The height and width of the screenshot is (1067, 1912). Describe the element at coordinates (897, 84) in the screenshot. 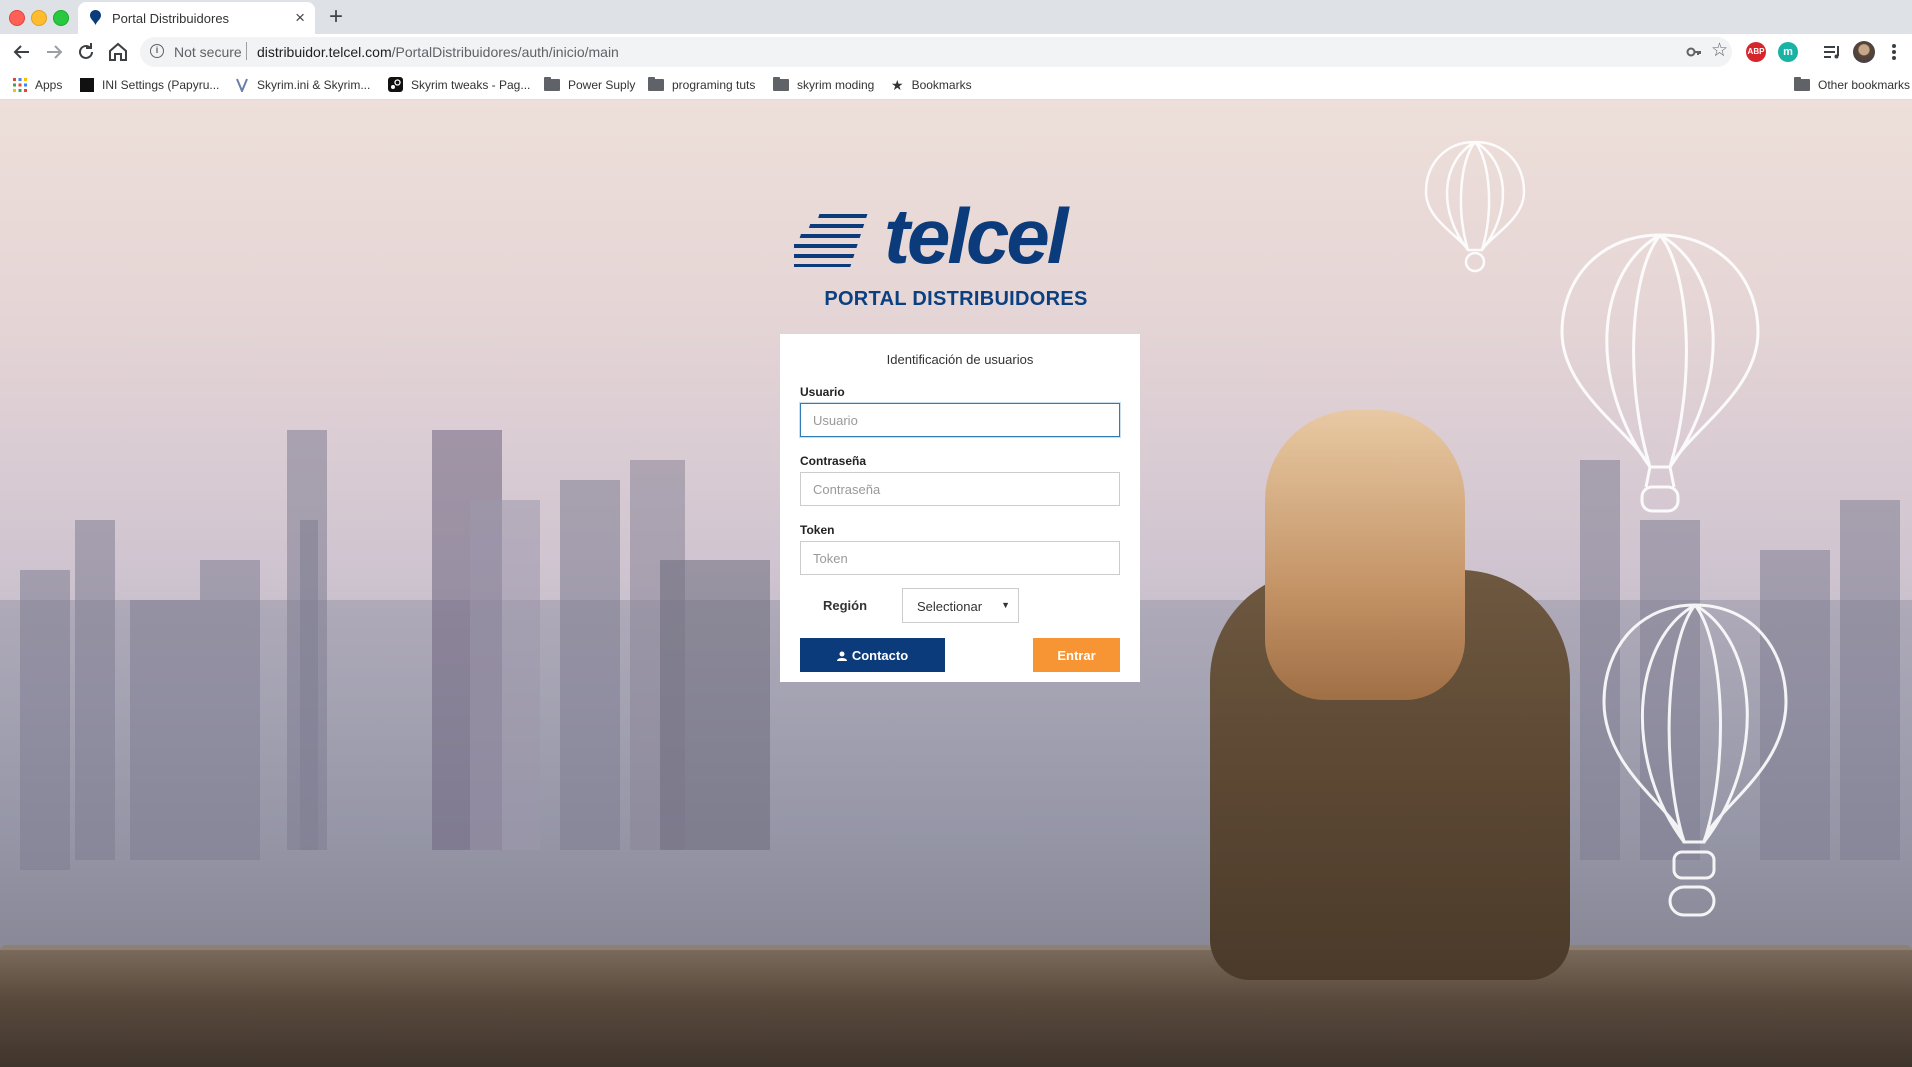

I see `star-icon: ★` at that location.